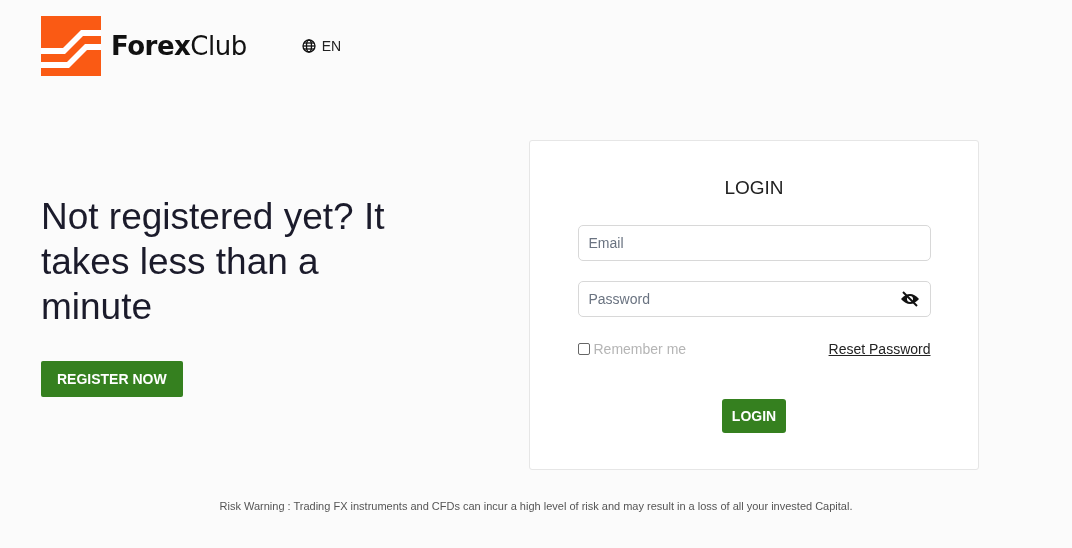 The height and width of the screenshot is (548, 1072). What do you see at coordinates (308, 46) in the screenshot?
I see `globe-icon` at bounding box center [308, 46].